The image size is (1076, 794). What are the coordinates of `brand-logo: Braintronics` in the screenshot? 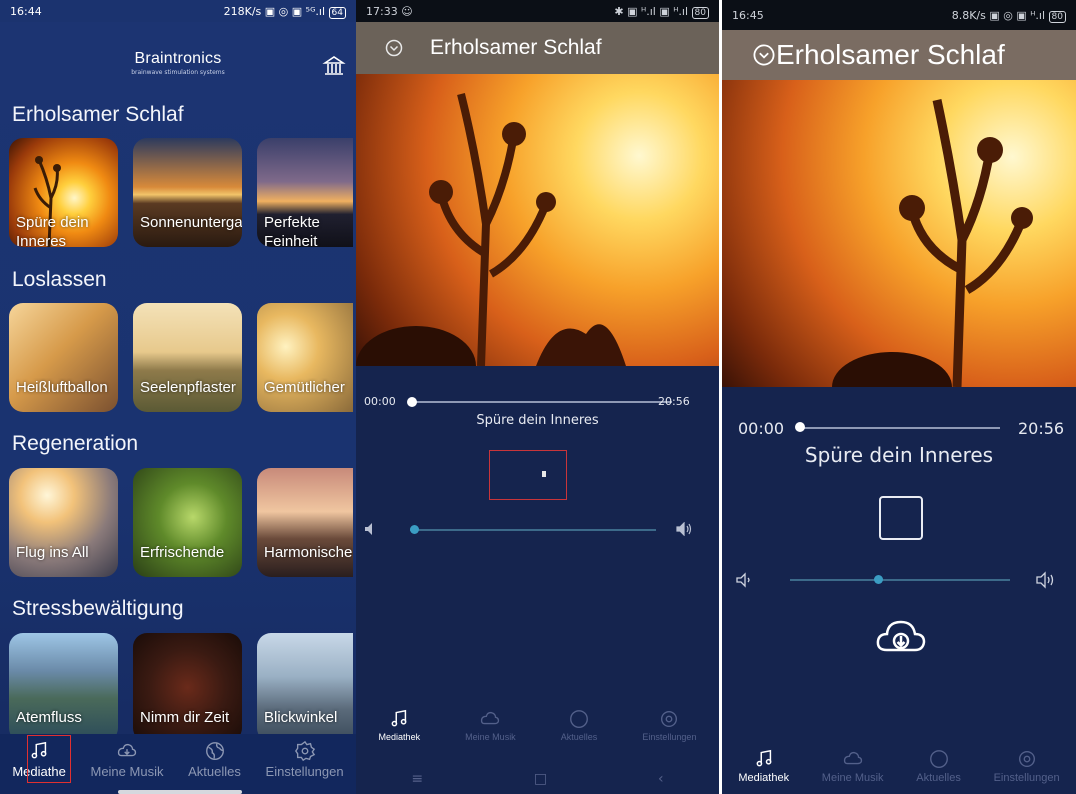 It's located at (178, 58).